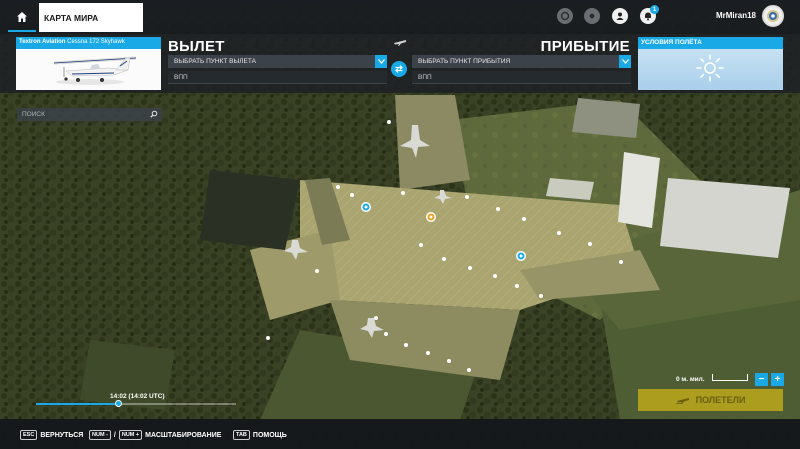  I want to click on arrival-select-label: ВЫБРАТЬ ПУНКТ ПРИБЫТИЯ, so click(464, 61).